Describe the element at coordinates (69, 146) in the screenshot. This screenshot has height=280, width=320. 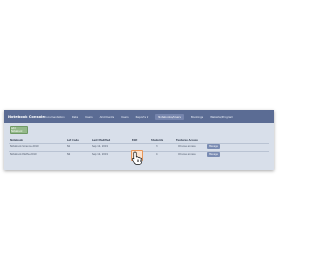
I see `row-1-code: N1` at that location.